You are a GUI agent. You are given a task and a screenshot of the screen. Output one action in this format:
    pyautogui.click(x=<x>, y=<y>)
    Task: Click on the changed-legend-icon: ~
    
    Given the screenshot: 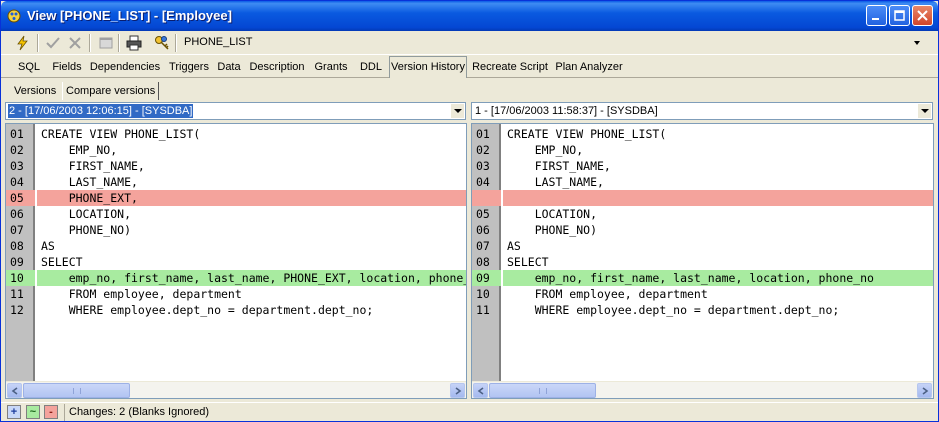 What is the action you would take?
    pyautogui.click(x=33, y=412)
    